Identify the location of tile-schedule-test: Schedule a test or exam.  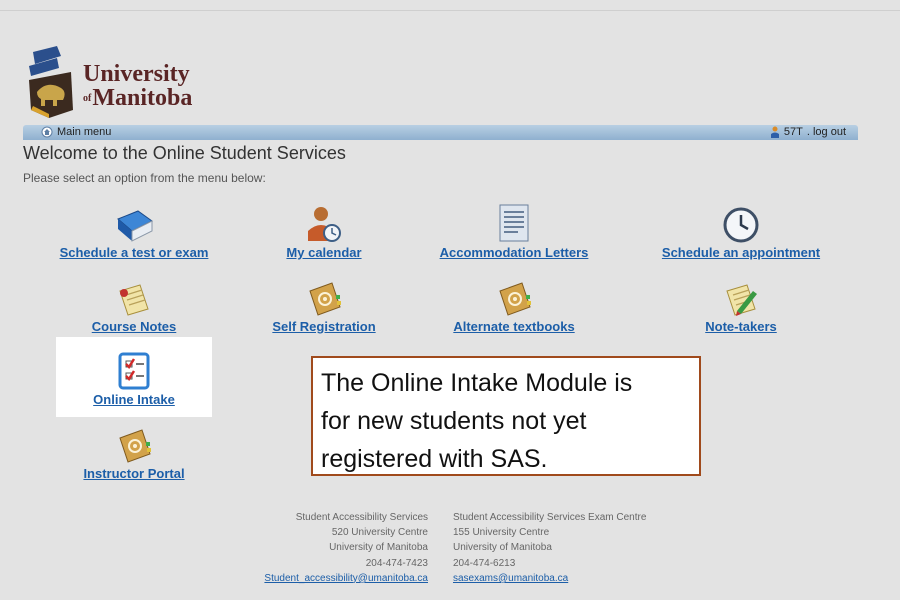
(134, 232).